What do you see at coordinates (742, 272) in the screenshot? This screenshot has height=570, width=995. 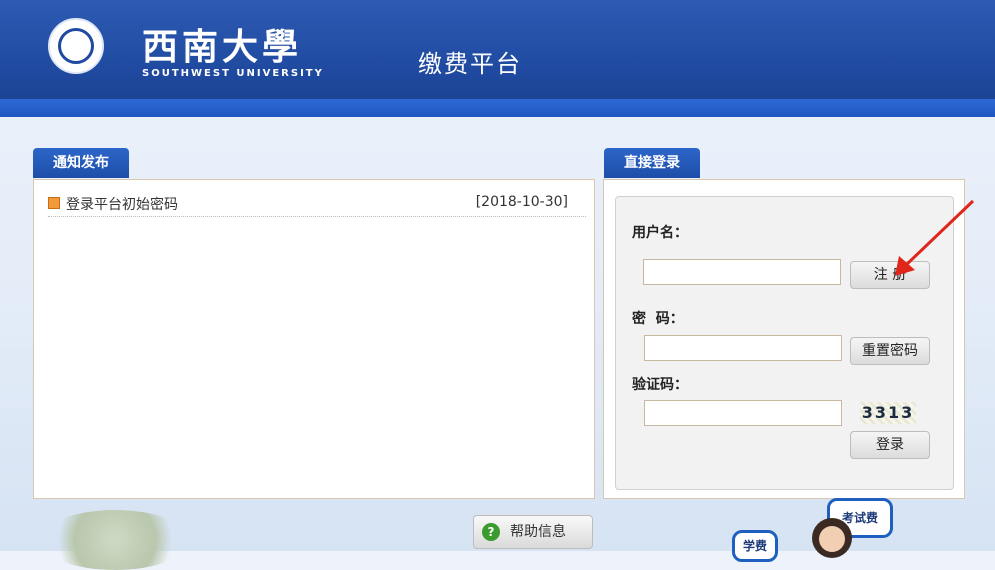 I see `username-input` at bounding box center [742, 272].